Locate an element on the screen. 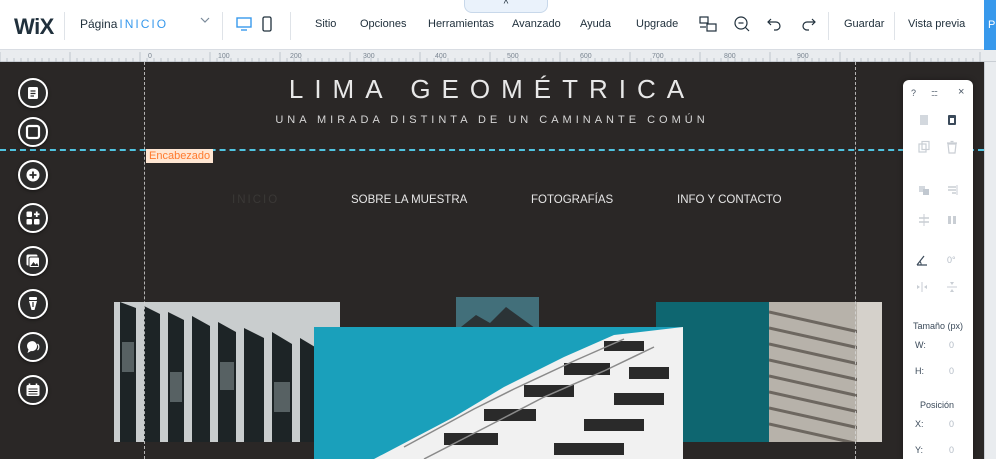 Image resolution: width=996 pixels, height=459 pixels. apps-icon is located at coordinates (33, 218).